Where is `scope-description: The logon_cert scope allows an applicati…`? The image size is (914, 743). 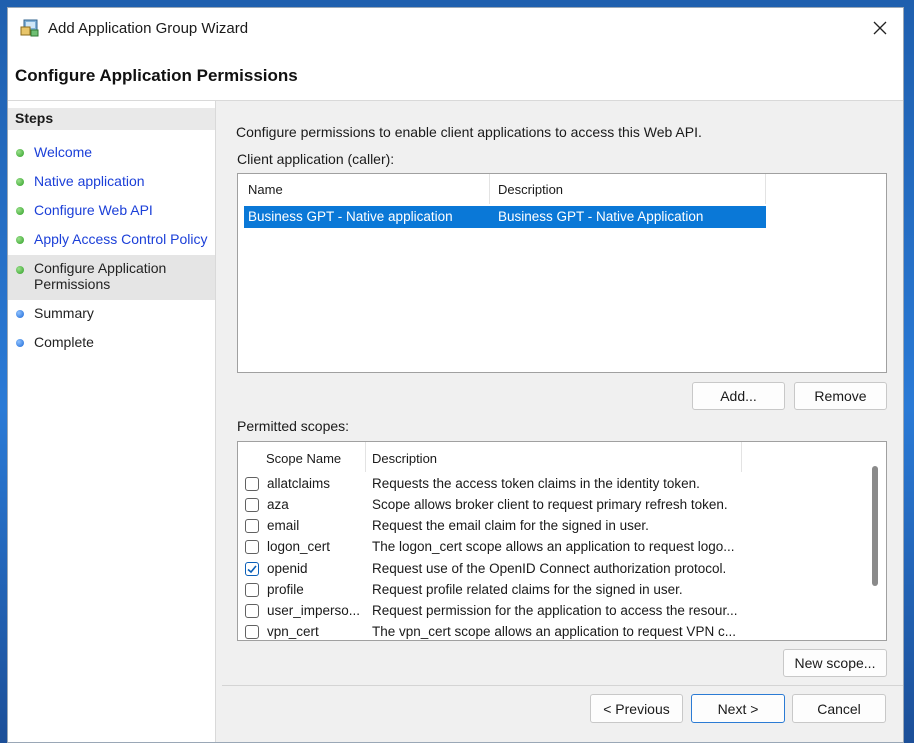 scope-description: The logon_cert scope allows an applicati… is located at coordinates (553, 546).